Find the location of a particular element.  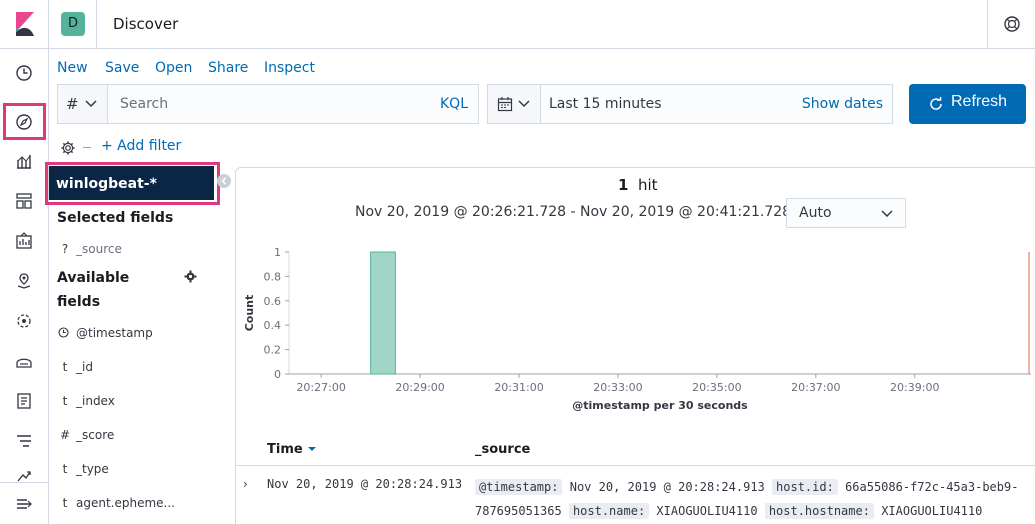

clock-icon is located at coordinates (24, 73).